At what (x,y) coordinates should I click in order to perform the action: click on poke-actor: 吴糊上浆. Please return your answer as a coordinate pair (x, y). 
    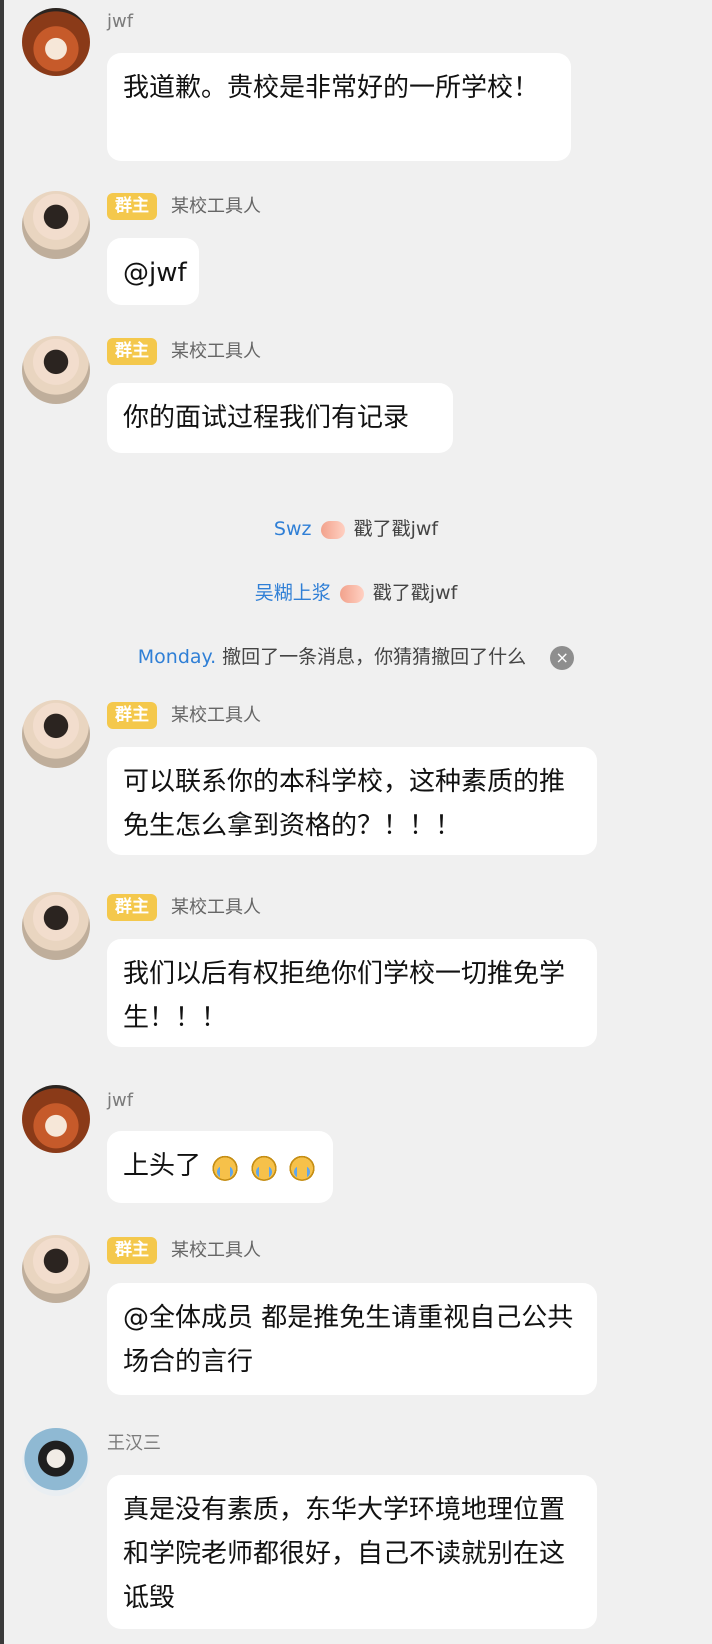
    Looking at the image, I should click on (293, 593).